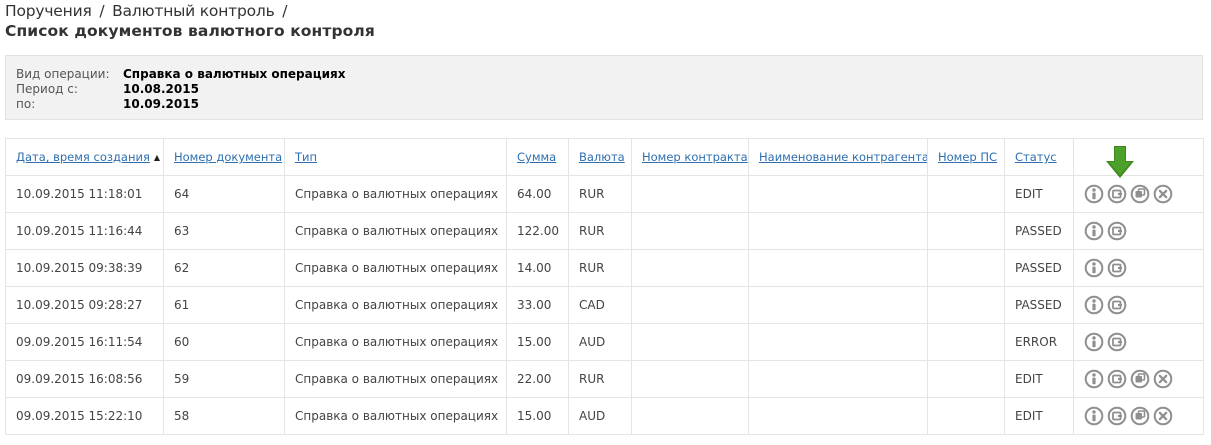  What do you see at coordinates (1039, 342) in the screenshot?
I see `cell-status: ERROR` at bounding box center [1039, 342].